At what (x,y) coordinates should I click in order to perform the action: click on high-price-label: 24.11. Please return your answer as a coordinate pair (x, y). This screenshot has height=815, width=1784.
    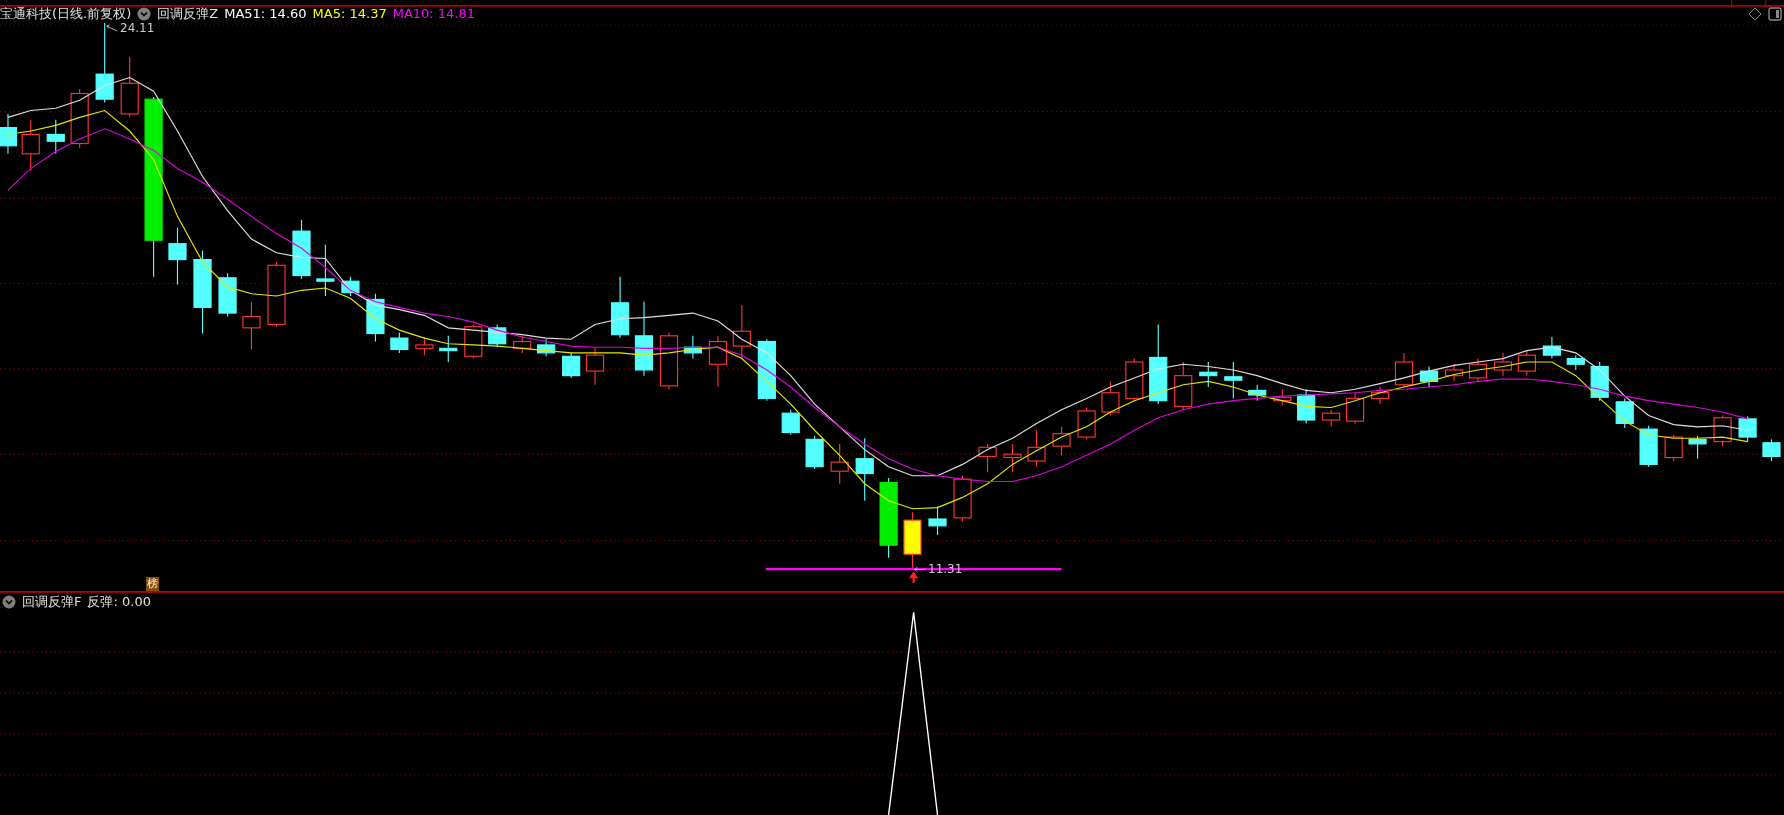
    Looking at the image, I should click on (137, 28).